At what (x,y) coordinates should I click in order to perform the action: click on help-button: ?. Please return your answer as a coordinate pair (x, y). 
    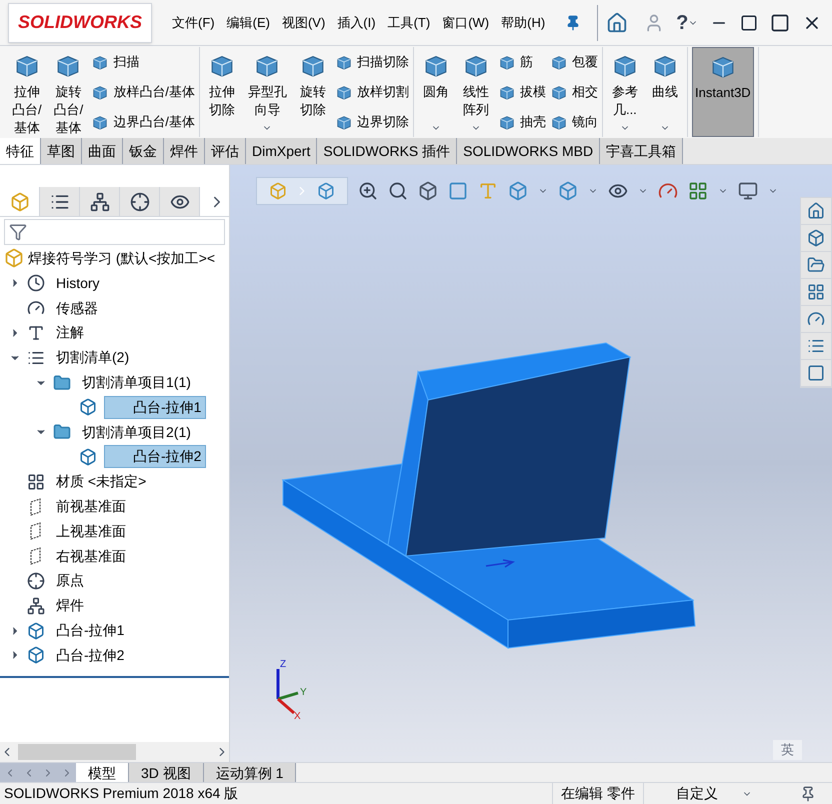
    Looking at the image, I should click on (682, 23).